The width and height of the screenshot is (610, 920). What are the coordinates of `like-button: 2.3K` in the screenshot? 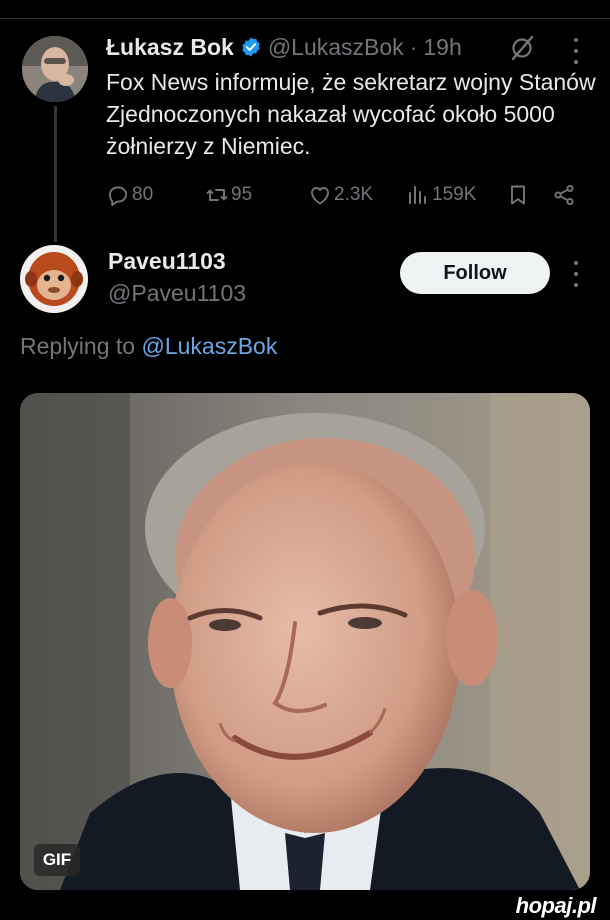 It's located at (340, 195).